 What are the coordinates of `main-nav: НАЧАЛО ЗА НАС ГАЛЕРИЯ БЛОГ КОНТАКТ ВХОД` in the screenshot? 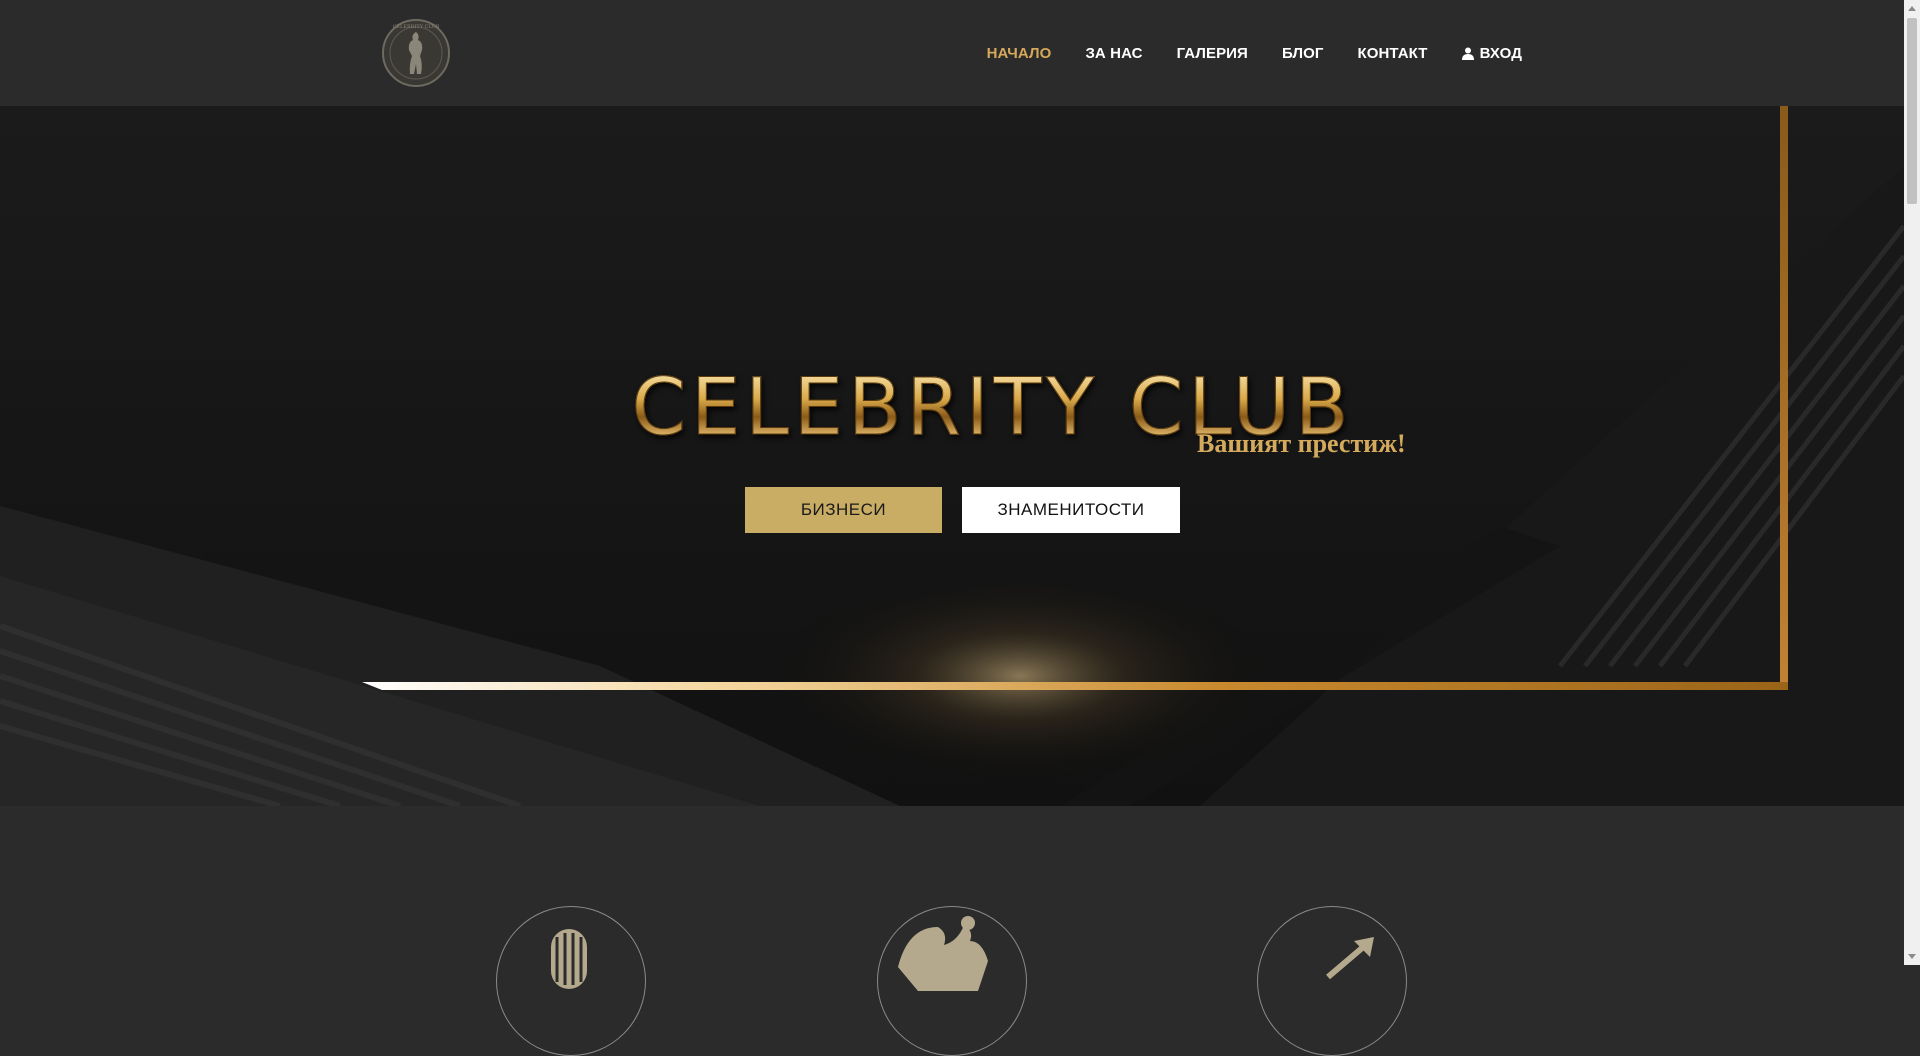 It's located at (1254, 53).